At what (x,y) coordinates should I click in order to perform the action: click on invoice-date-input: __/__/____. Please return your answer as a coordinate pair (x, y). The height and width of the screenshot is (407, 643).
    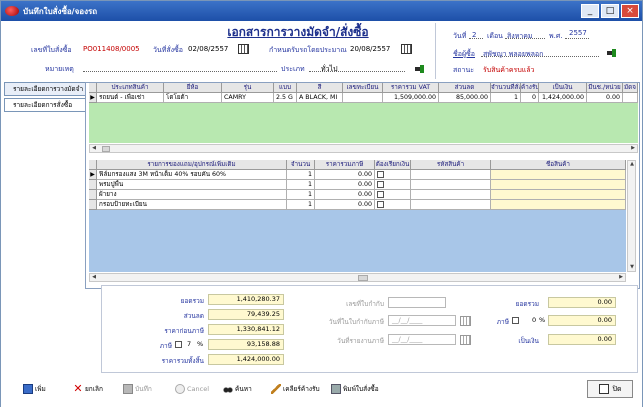
    Looking at the image, I should click on (422, 320).